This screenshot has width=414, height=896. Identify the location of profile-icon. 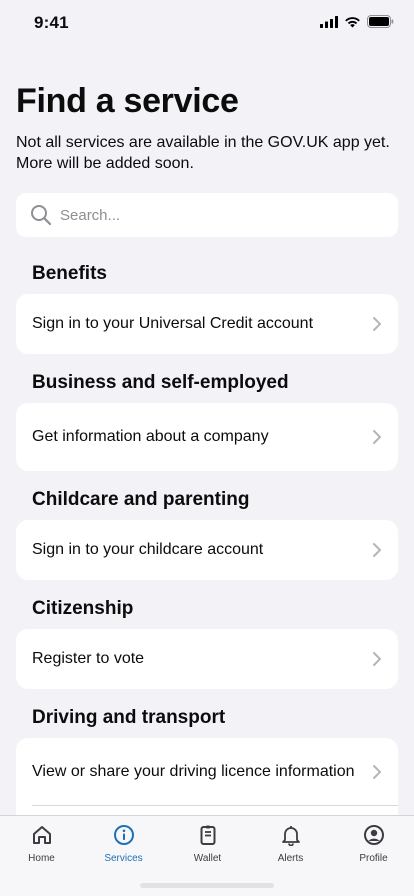
(373, 835).